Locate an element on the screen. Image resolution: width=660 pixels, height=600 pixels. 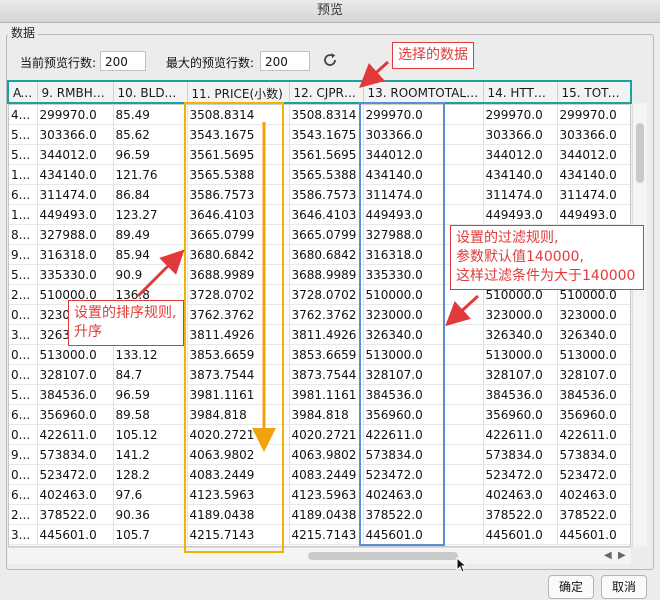
max-rows-input: 200 is located at coordinates (285, 61).